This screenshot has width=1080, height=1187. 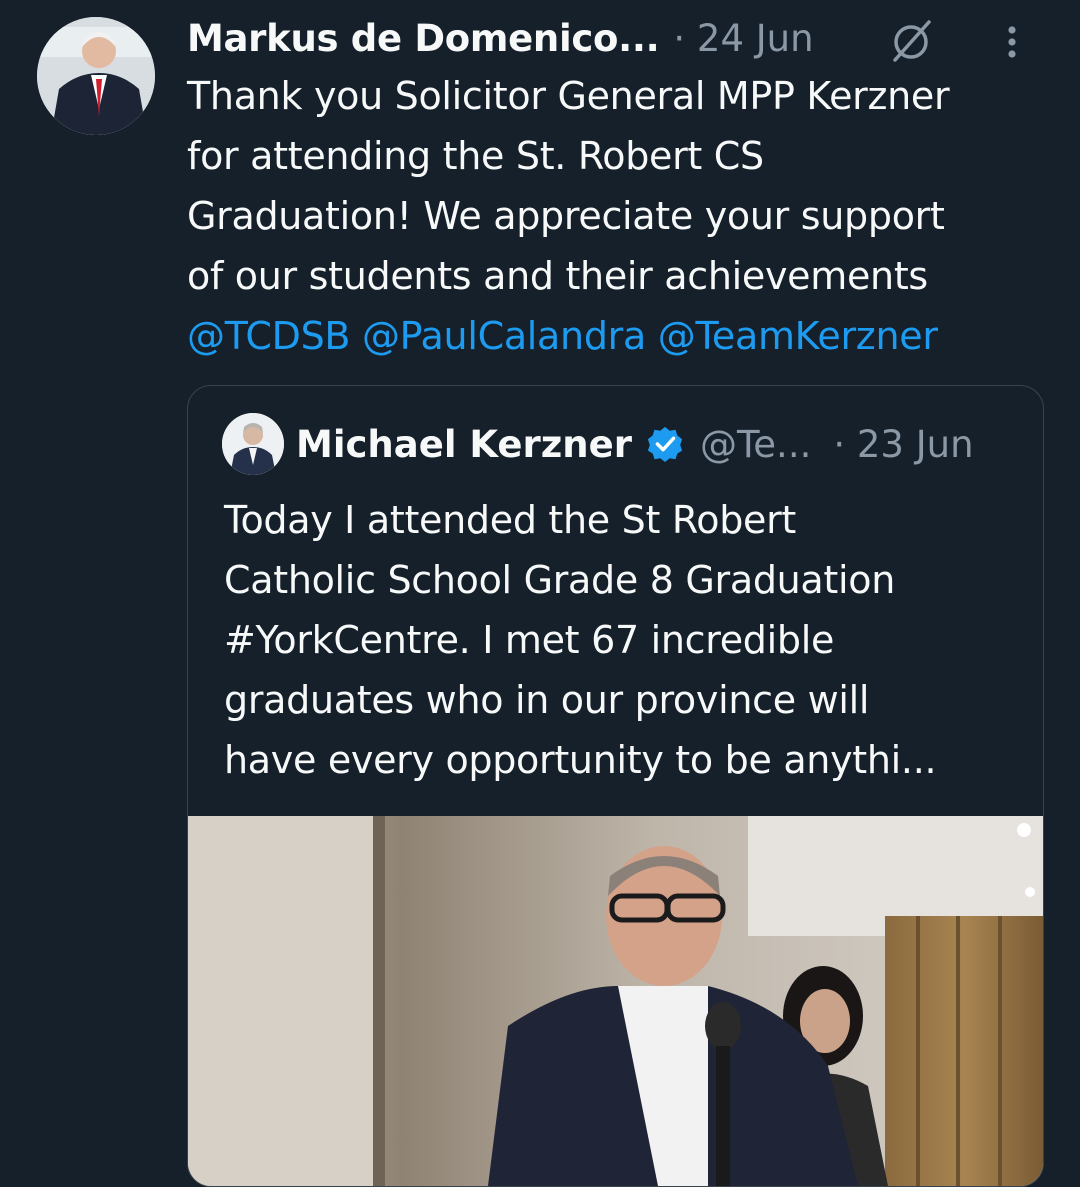 What do you see at coordinates (253, 444) in the screenshot?
I see `quoted-author-avatar` at bounding box center [253, 444].